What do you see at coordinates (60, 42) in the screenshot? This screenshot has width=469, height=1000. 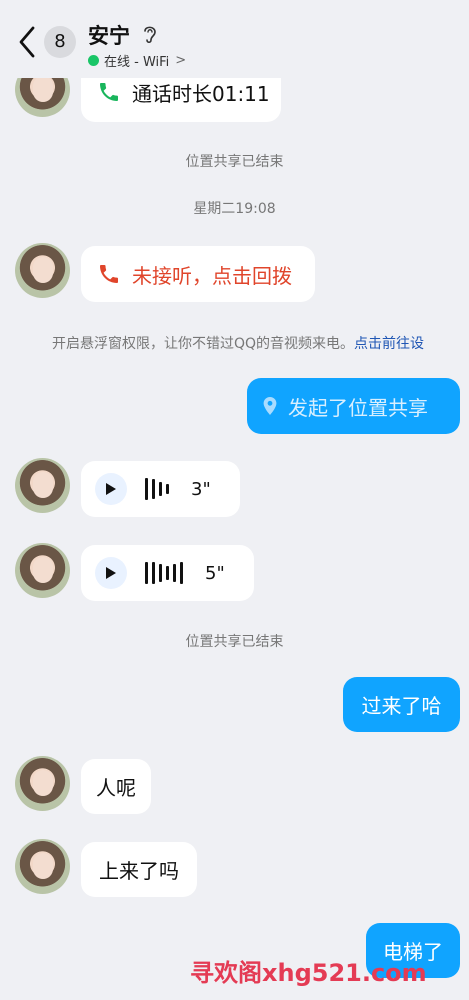 I see `unread-count-badge: 8` at bounding box center [60, 42].